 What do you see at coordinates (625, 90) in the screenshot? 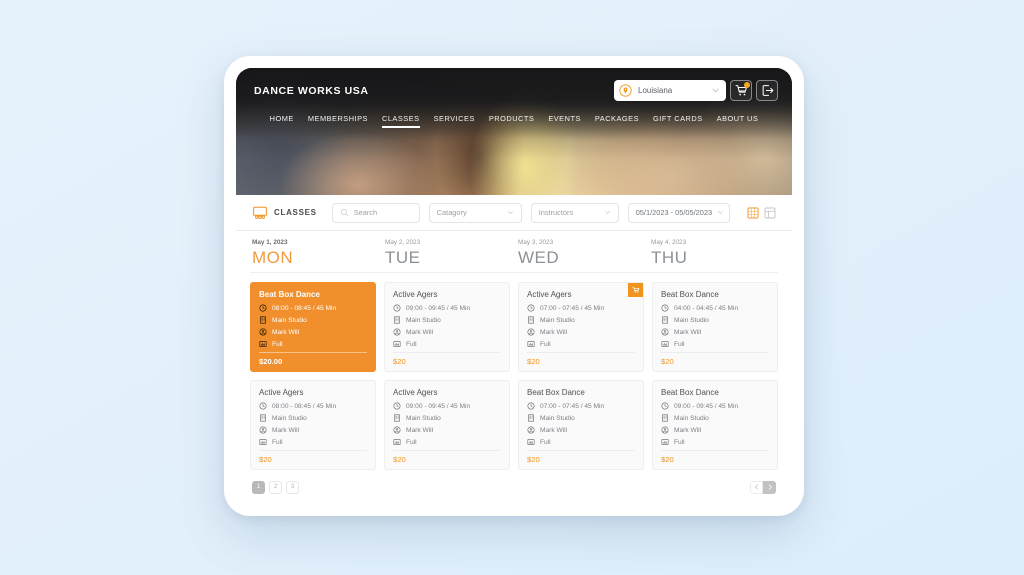
I see `location-pin-icon` at bounding box center [625, 90].